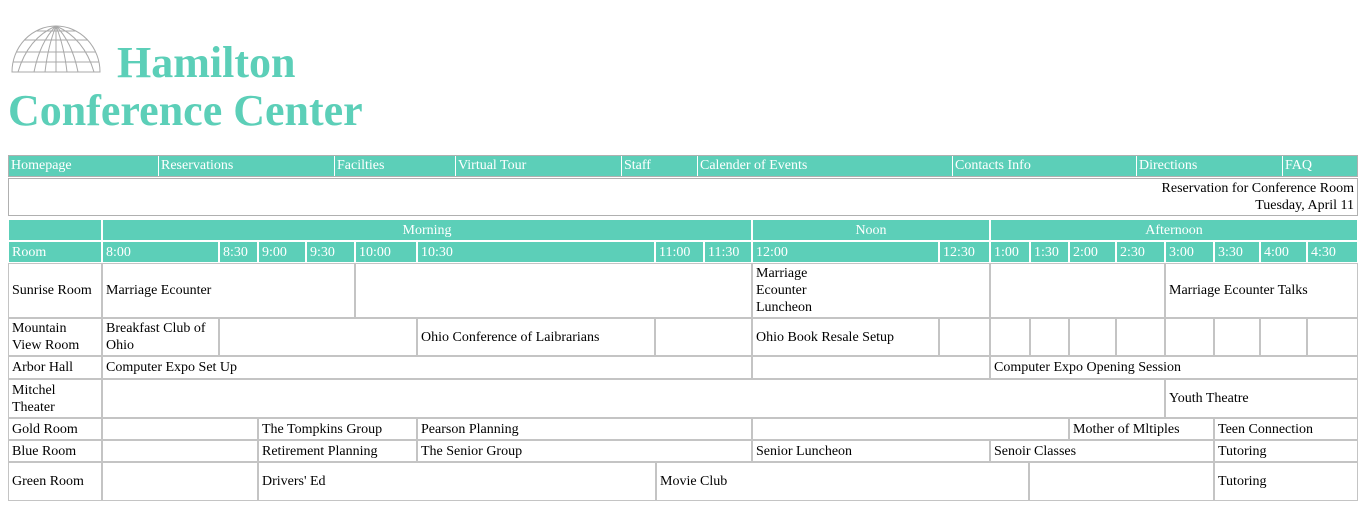  I want to click on nav-directions: Directions, so click(1210, 166).